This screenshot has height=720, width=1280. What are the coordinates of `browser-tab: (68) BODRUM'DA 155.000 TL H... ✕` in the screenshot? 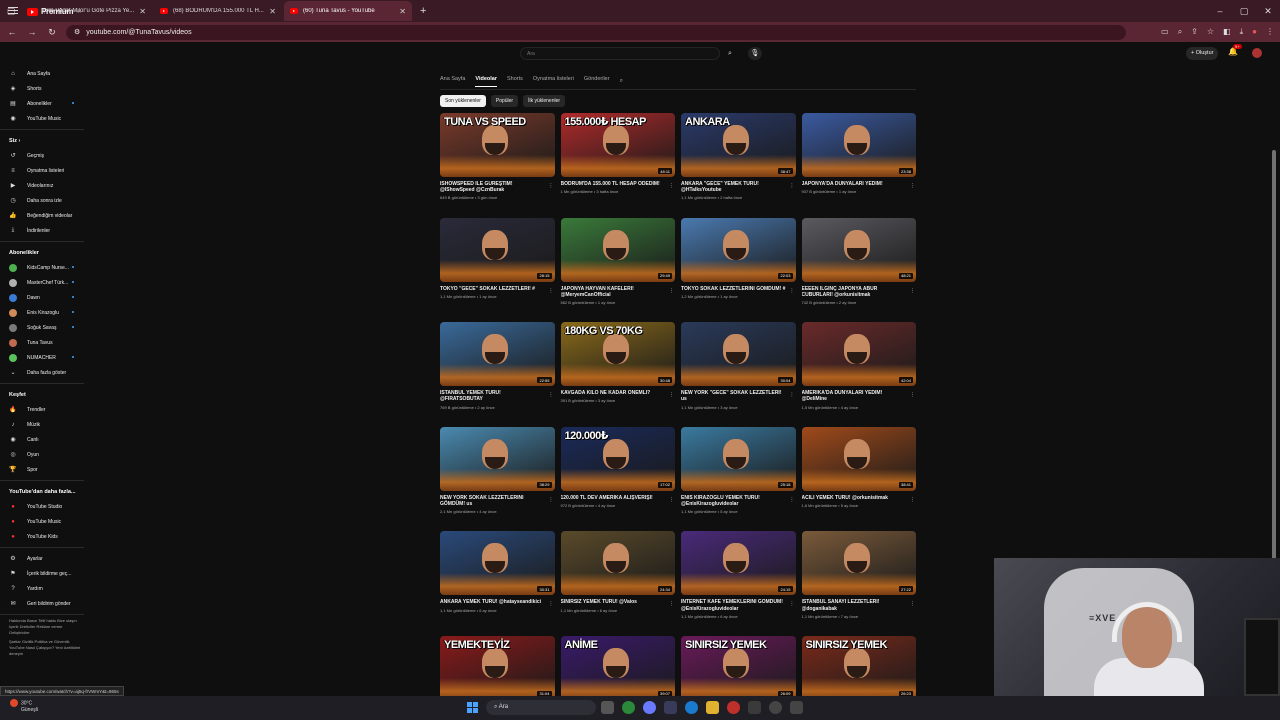 It's located at (218, 11).